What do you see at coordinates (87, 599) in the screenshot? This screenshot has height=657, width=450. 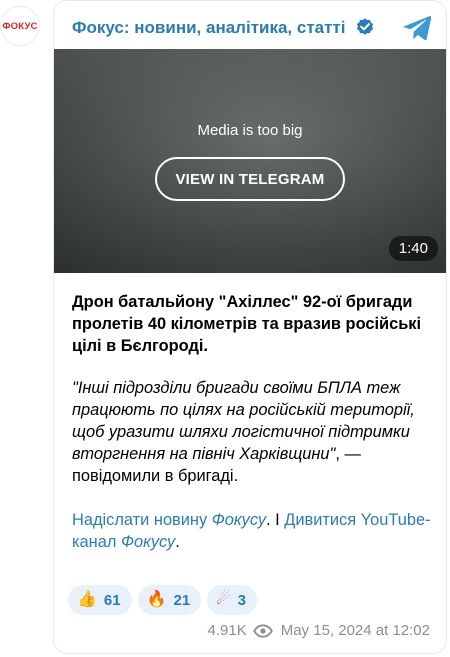 I see `thumbs-up-icon: 👍` at bounding box center [87, 599].